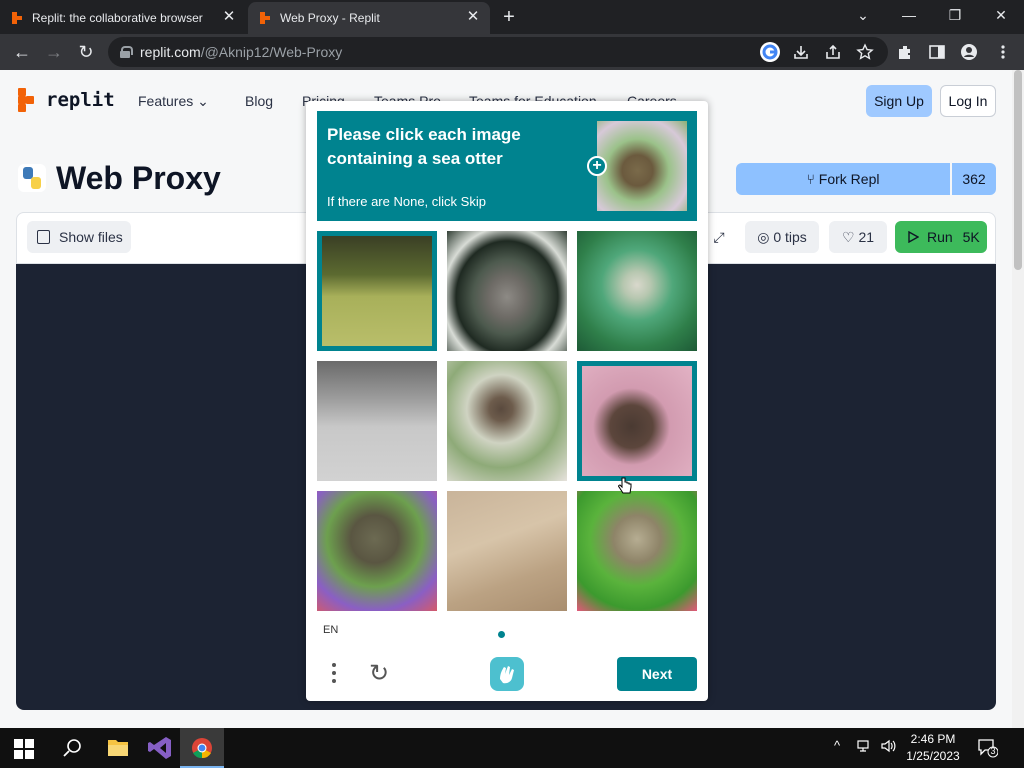  I want to click on run-label: Run, so click(940, 237).